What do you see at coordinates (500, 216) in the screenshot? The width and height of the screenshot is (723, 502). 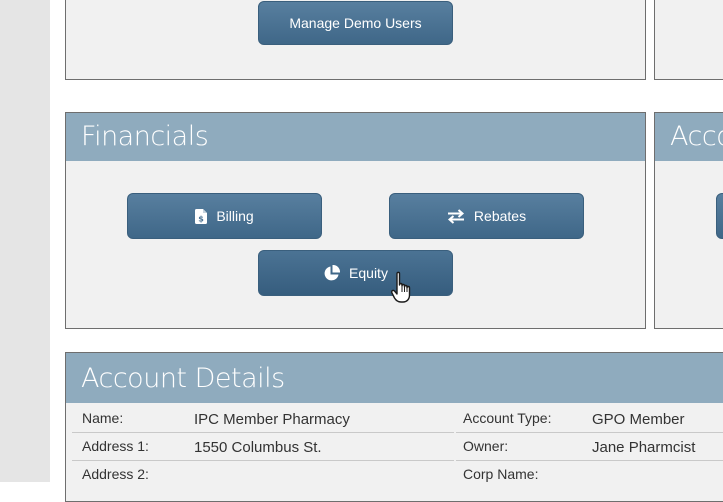 I see `rebates-label: Rebates` at bounding box center [500, 216].